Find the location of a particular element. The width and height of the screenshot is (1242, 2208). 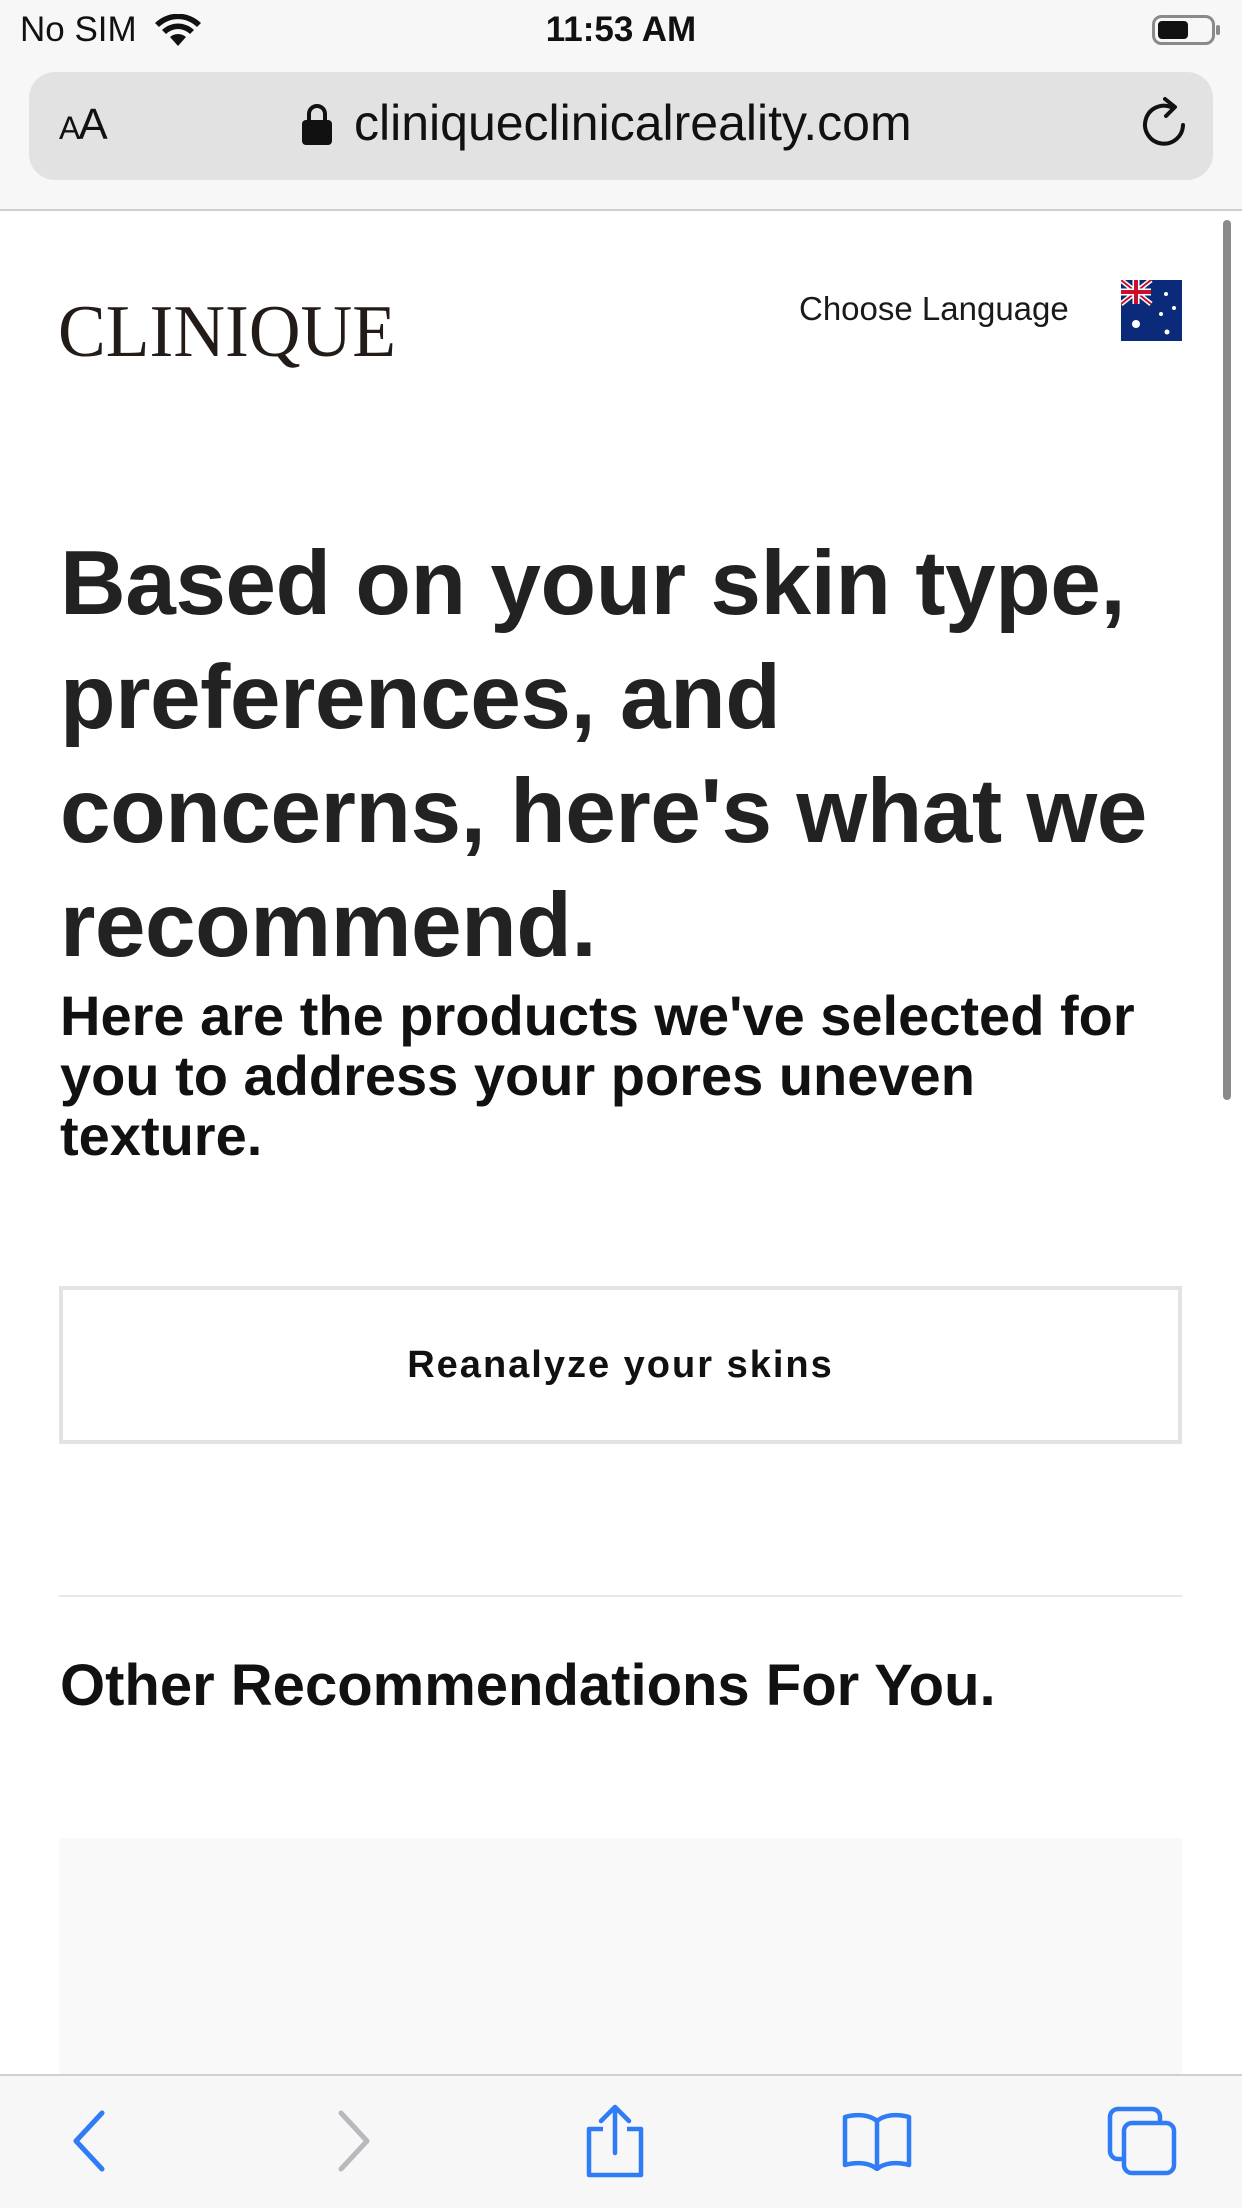

back-chevron-icon is located at coordinates (89, 2141).